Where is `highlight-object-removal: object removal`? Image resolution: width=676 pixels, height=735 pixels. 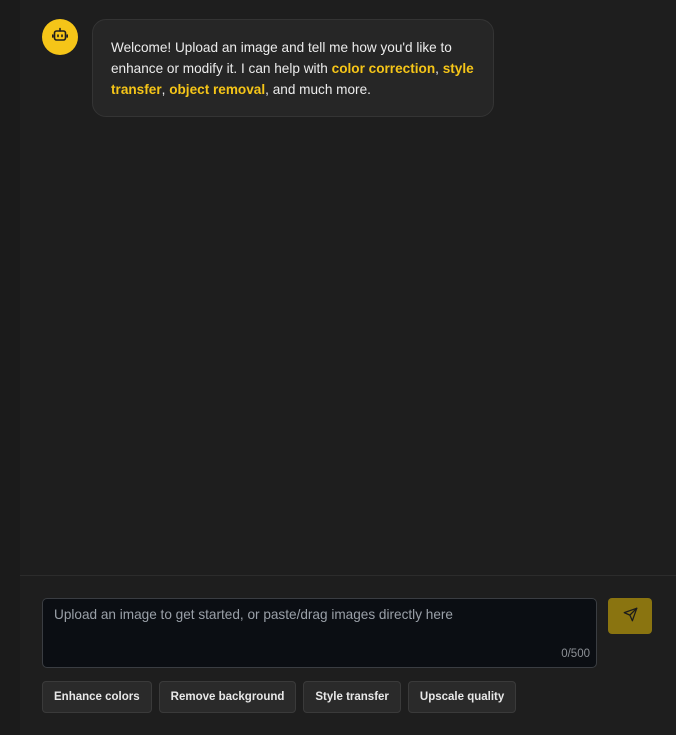 highlight-object-removal: object removal is located at coordinates (217, 89).